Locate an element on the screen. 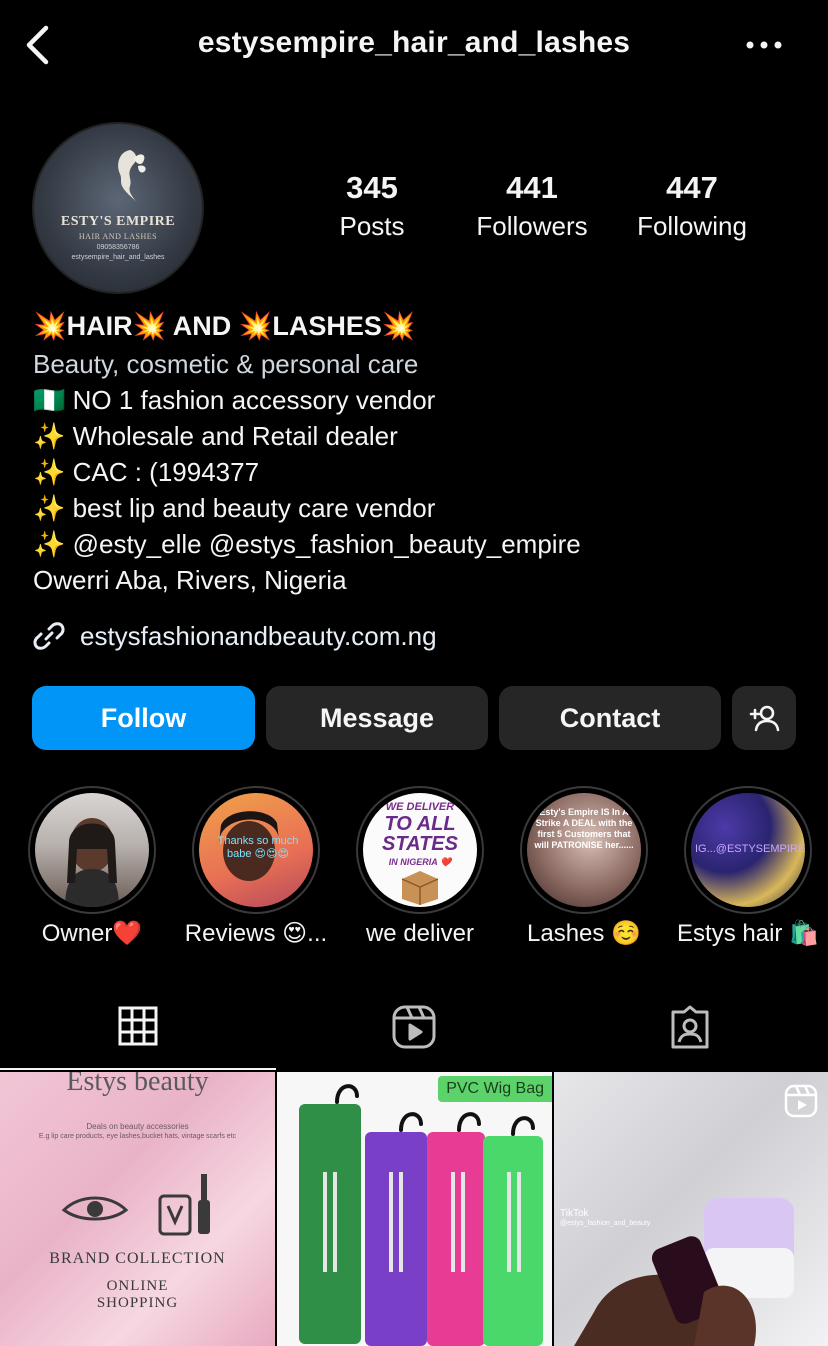 The height and width of the screenshot is (1346, 828). post-small-text: Deals on beauty accessories is located at coordinates (137, 1126).